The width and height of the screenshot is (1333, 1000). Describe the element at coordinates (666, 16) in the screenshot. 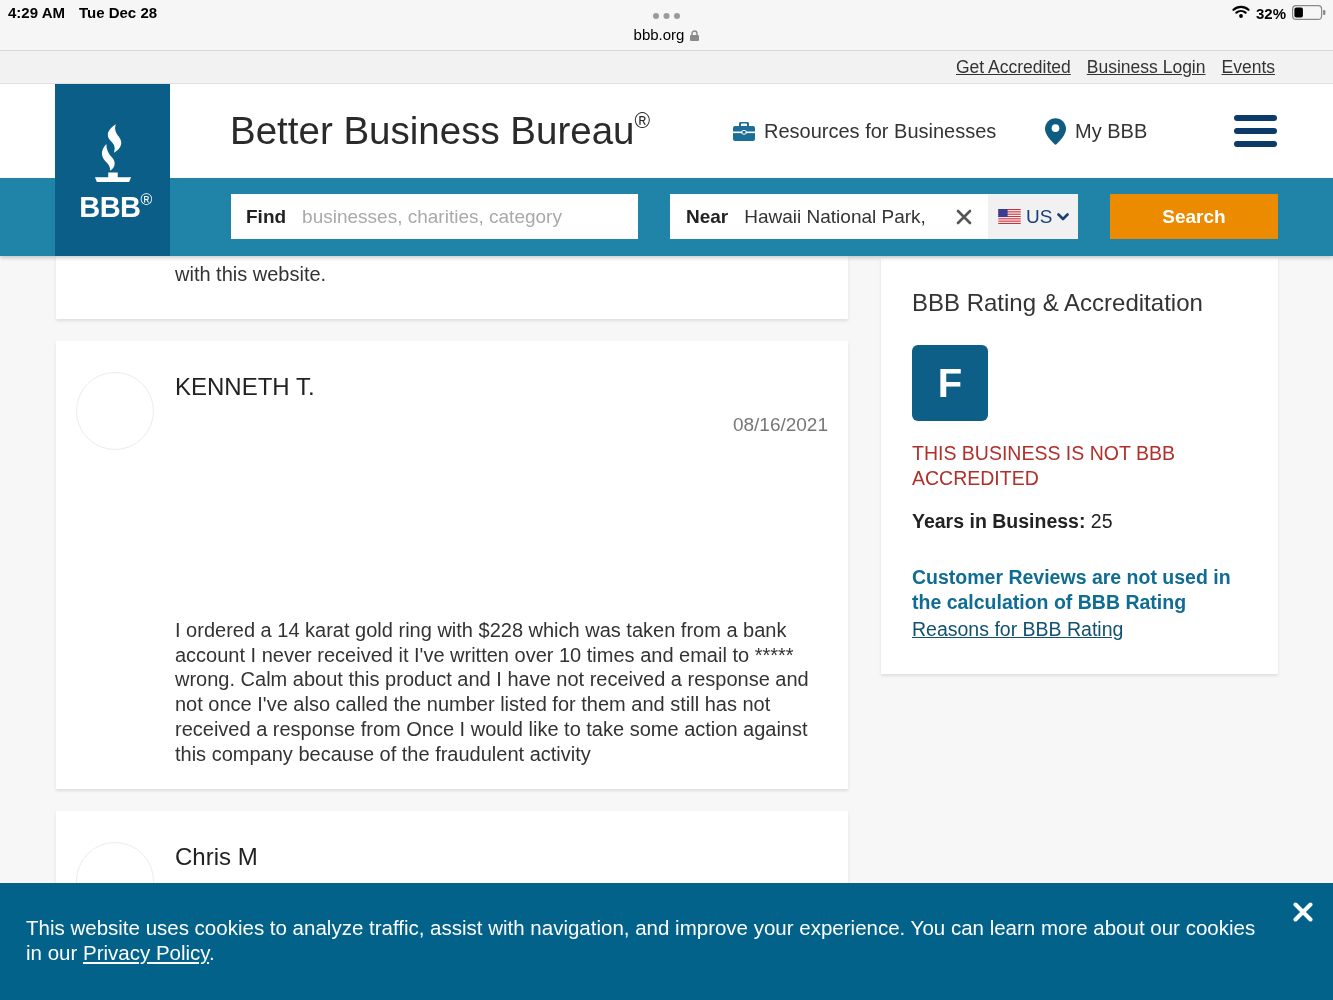

I see `dots-icon` at that location.